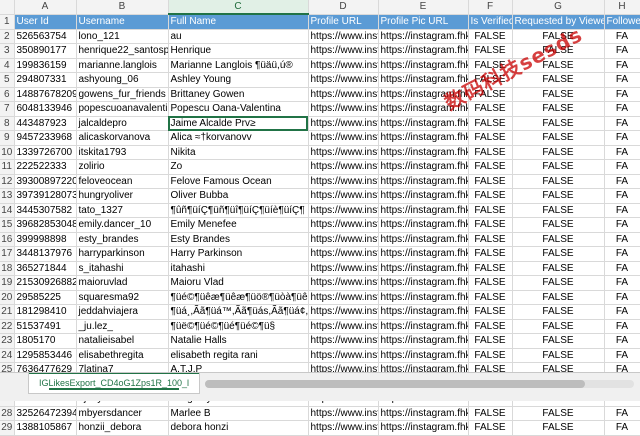 The height and width of the screenshot is (436, 640). What do you see at coordinates (122, 283) in the screenshot?
I see `data-cell: maioruvlad` at bounding box center [122, 283].